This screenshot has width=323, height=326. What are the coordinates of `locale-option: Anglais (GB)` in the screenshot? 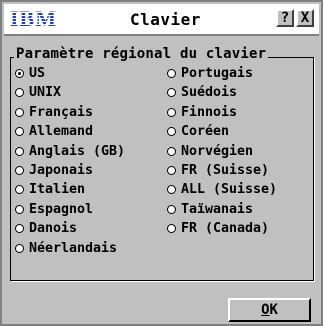 It's located at (70, 152).